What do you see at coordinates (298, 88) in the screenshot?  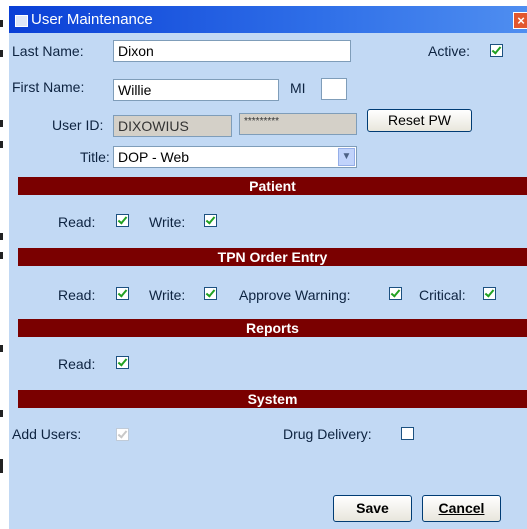 I see `mi-label: MI` at bounding box center [298, 88].